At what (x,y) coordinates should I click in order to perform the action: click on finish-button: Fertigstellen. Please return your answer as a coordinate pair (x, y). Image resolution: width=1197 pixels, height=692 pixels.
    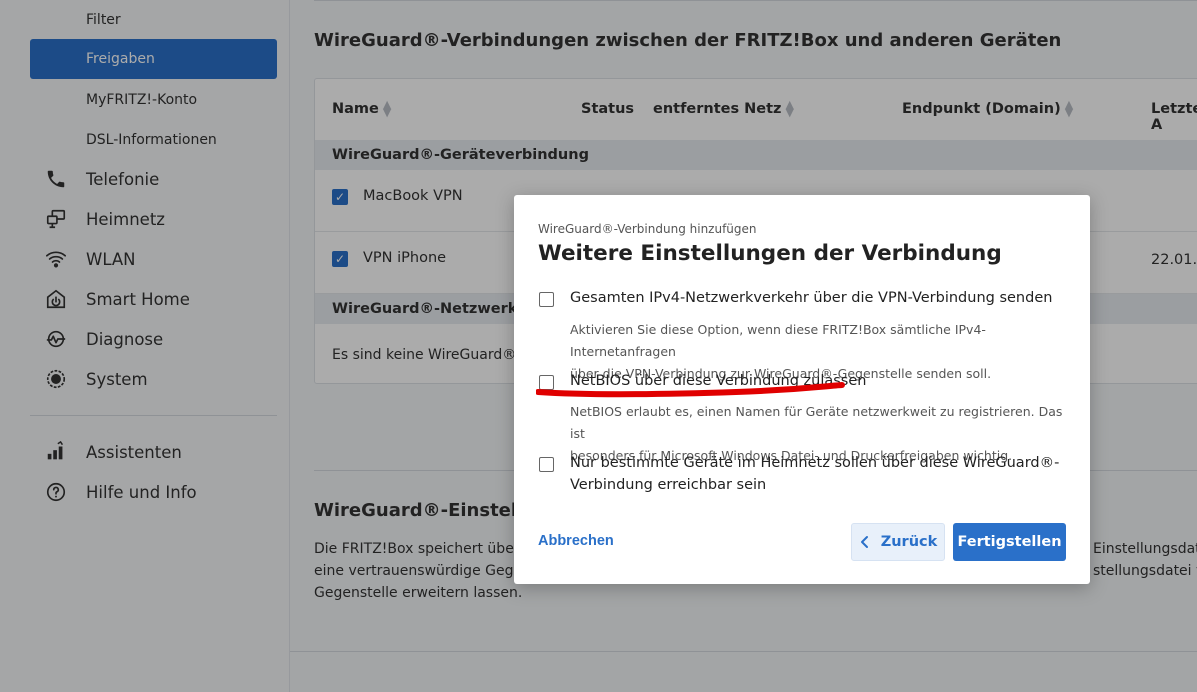
    Looking at the image, I should click on (1009, 542).